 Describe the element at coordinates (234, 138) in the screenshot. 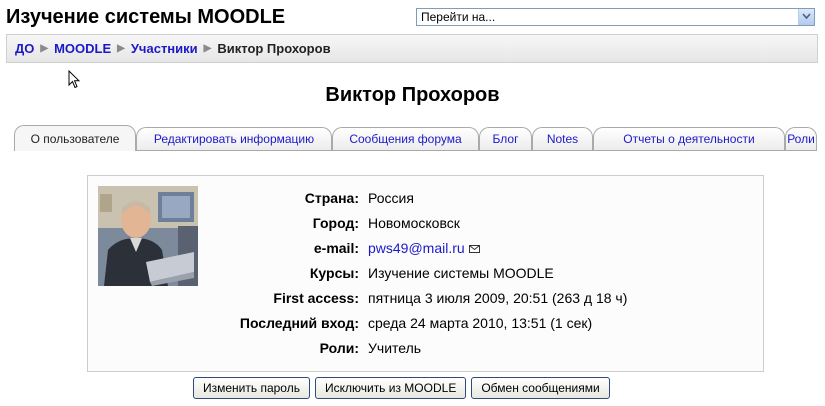

I see `tab-edit-info: Редактировать информацию` at that location.